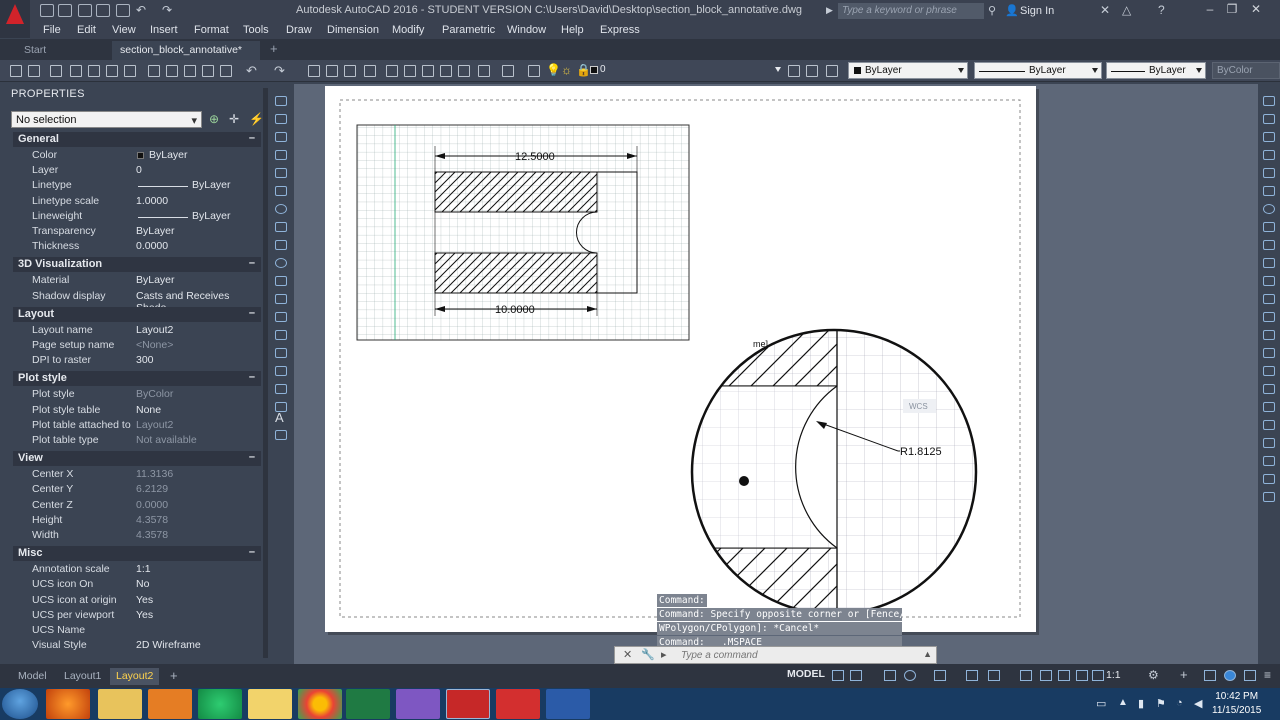  What do you see at coordinates (992, 10) in the screenshot?
I see `binoculars-icon: ⚲` at bounding box center [992, 10].